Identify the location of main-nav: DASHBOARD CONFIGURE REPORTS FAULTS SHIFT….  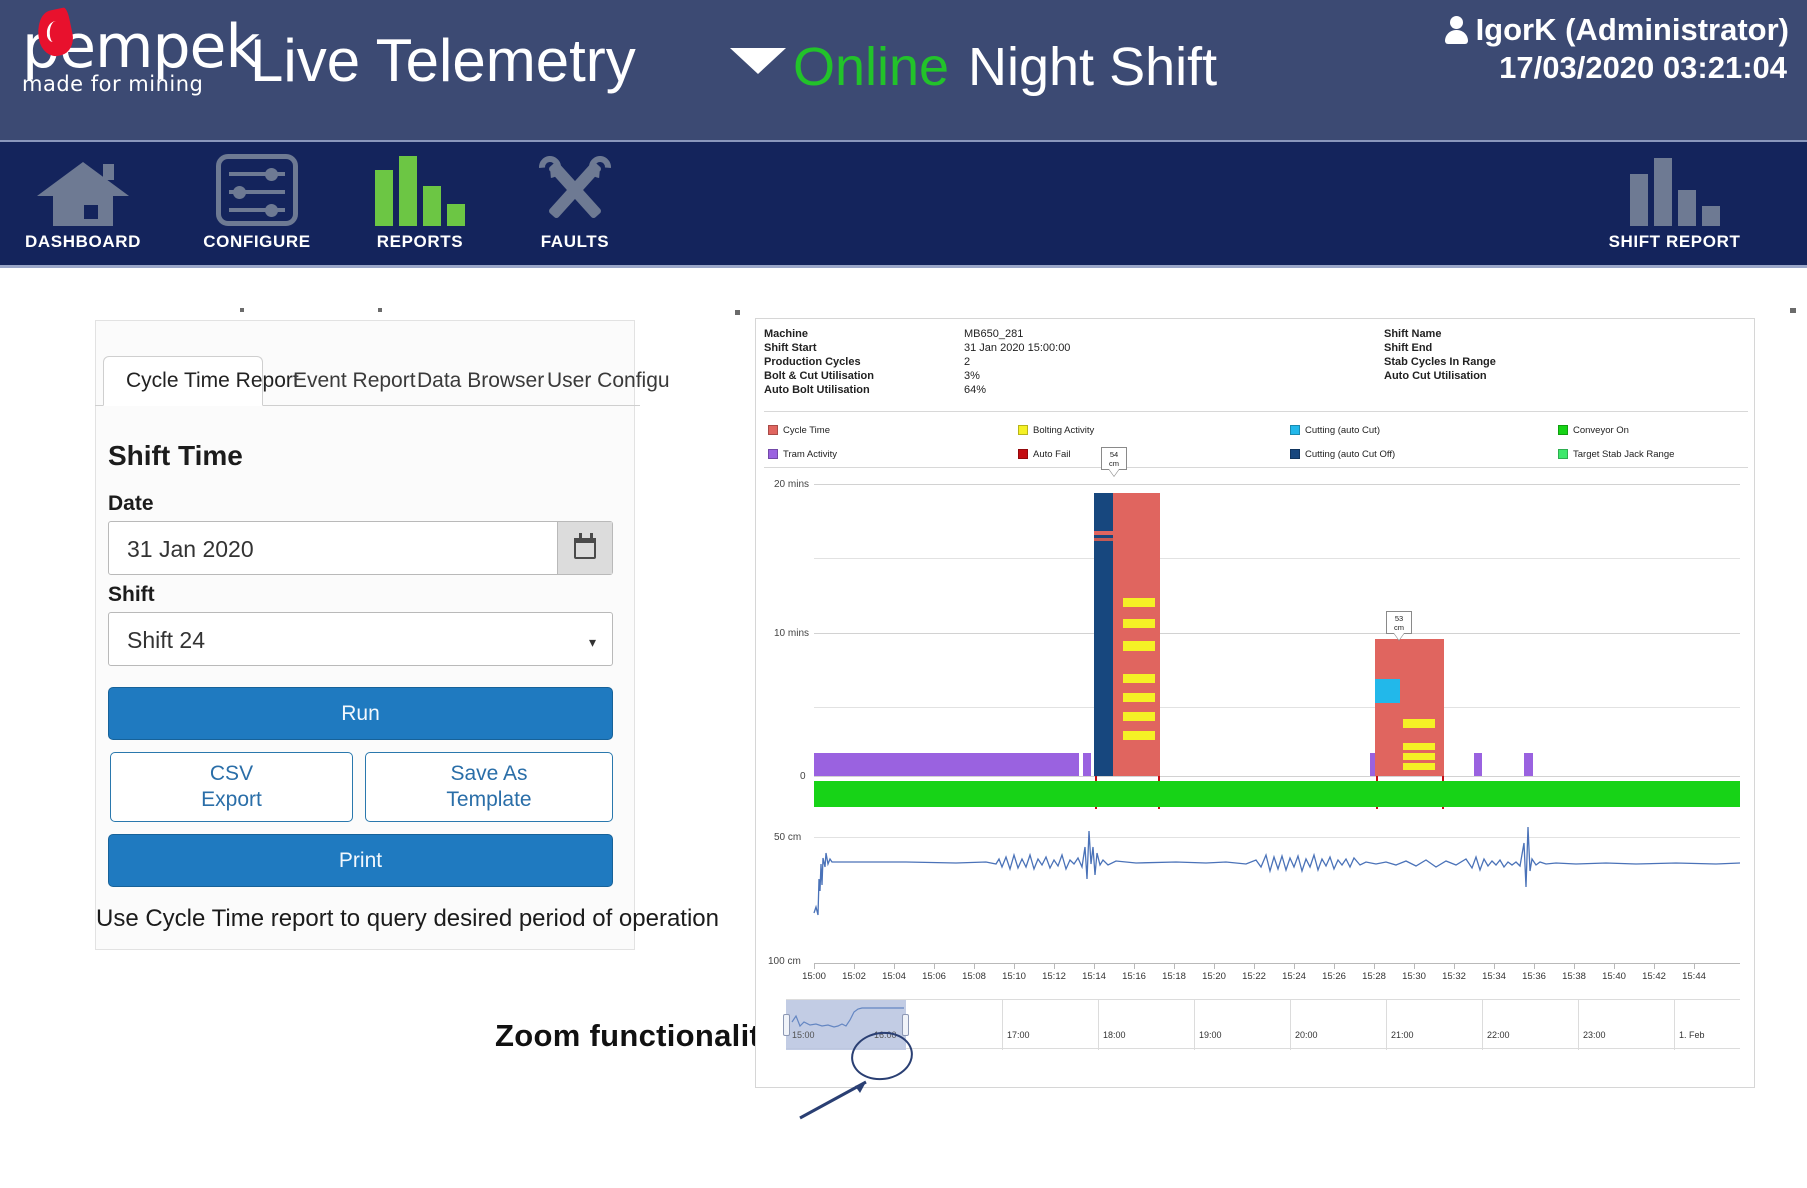
(903, 204).